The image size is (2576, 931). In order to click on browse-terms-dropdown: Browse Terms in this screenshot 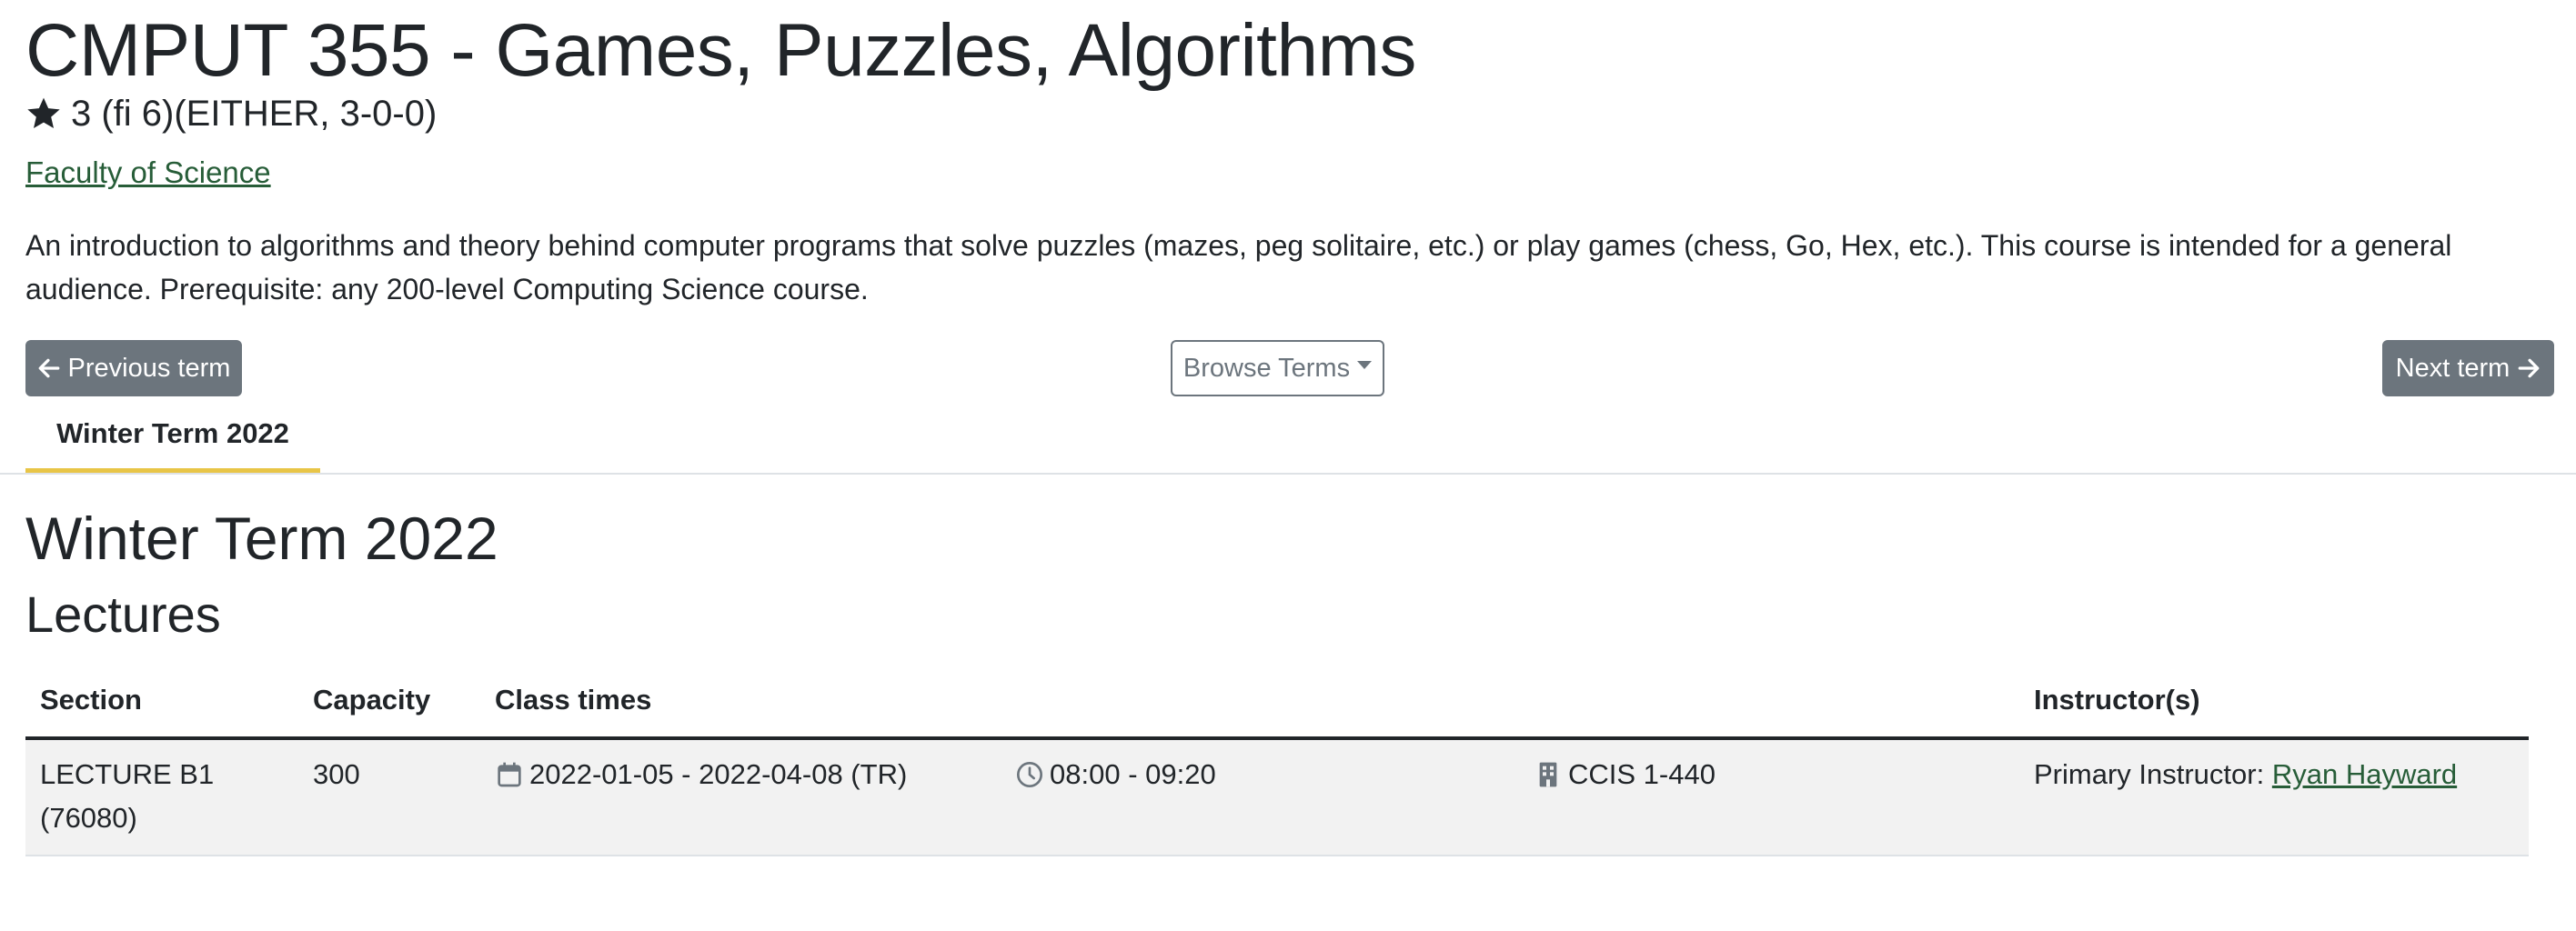, I will do `click(1277, 368)`.